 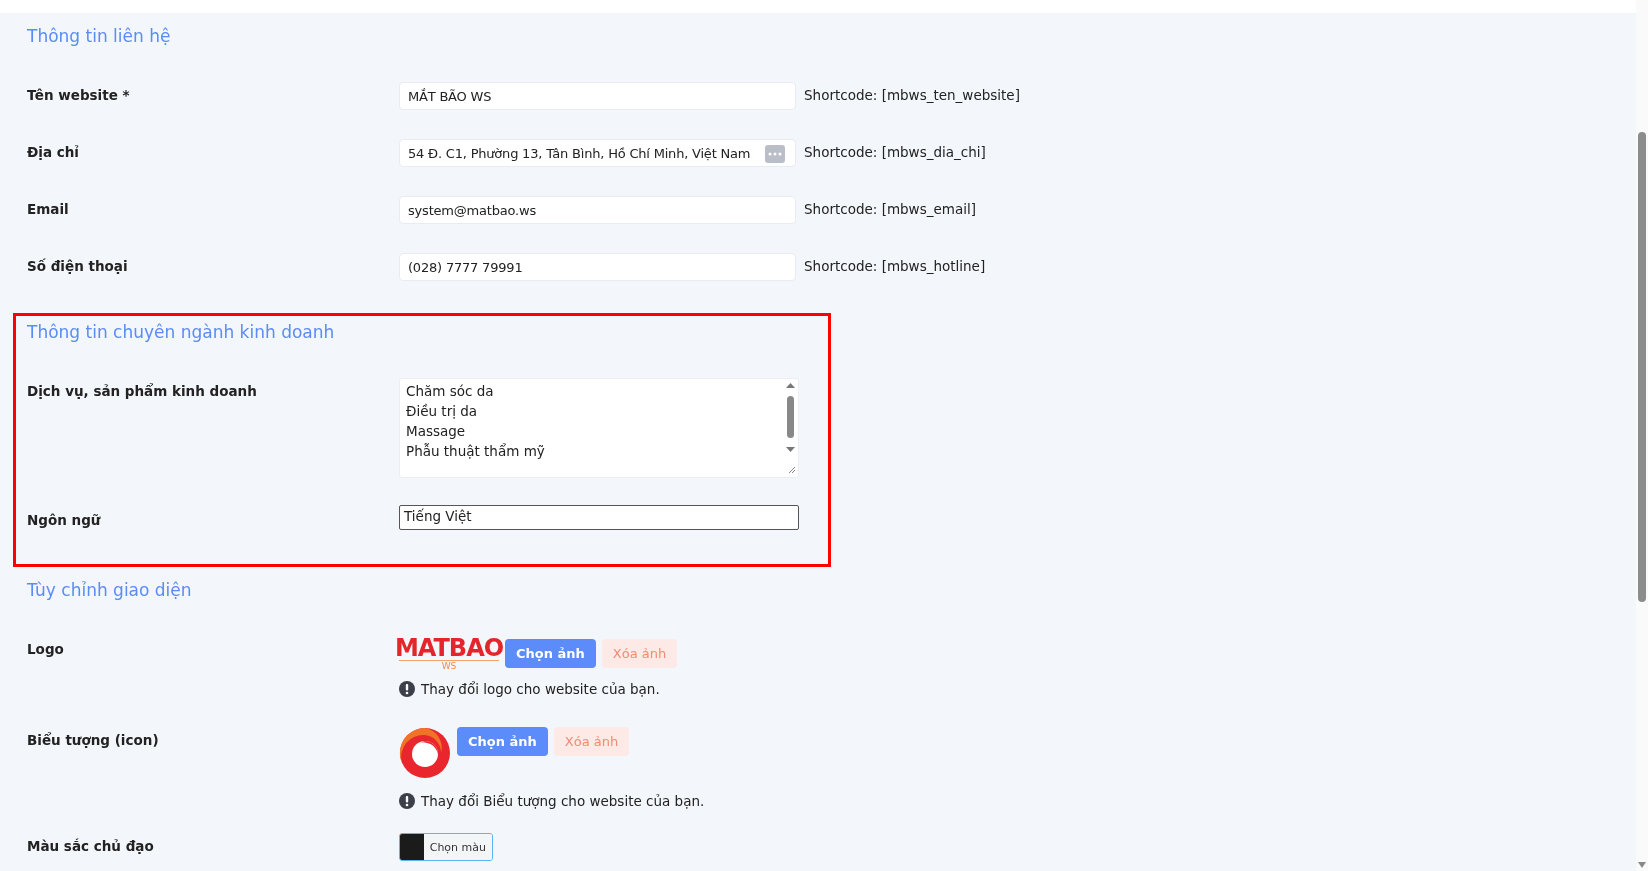 What do you see at coordinates (775, 154) in the screenshot?
I see `more-icon` at bounding box center [775, 154].